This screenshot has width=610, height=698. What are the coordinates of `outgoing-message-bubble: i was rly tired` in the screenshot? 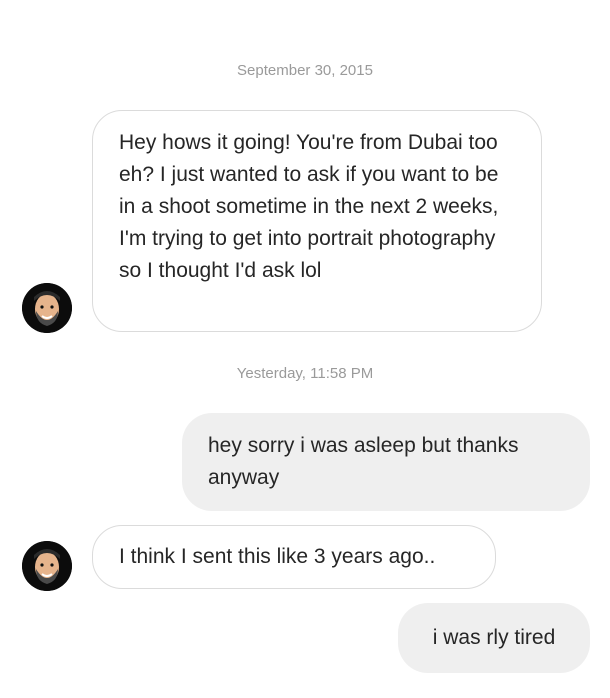 It's located at (494, 638).